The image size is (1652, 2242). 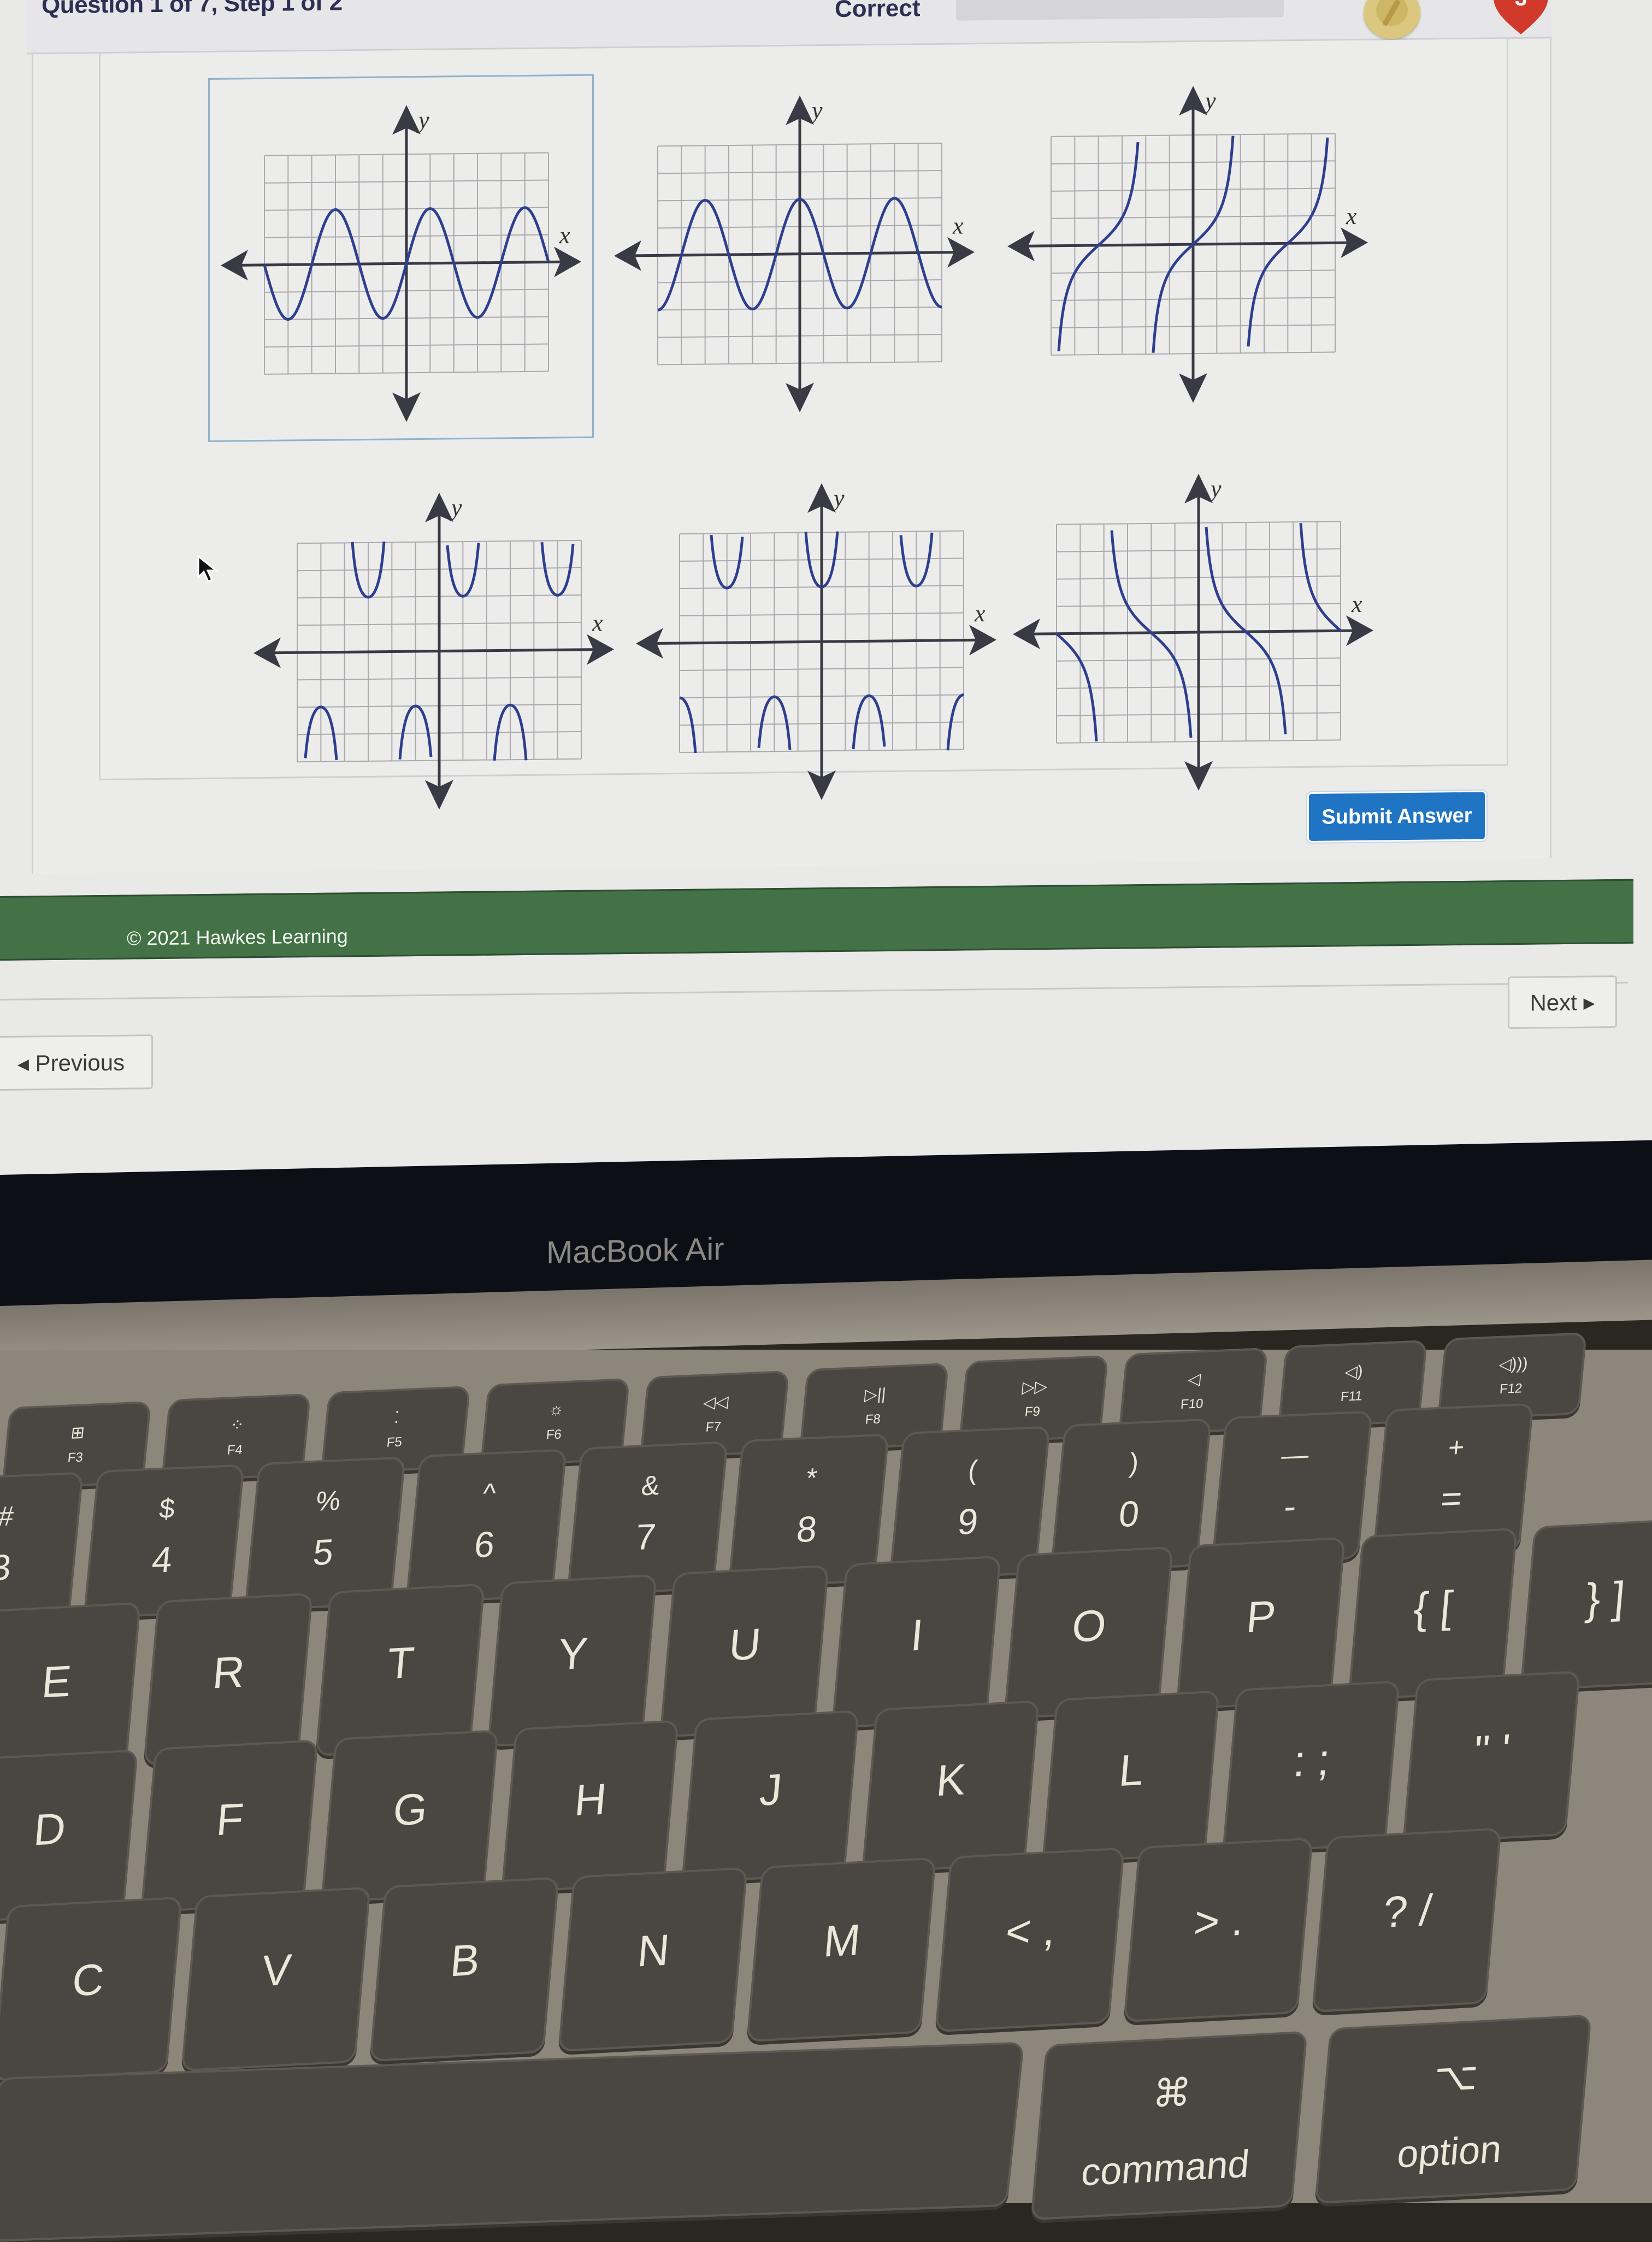 I want to click on key-I: I, so click(x=916, y=1642).